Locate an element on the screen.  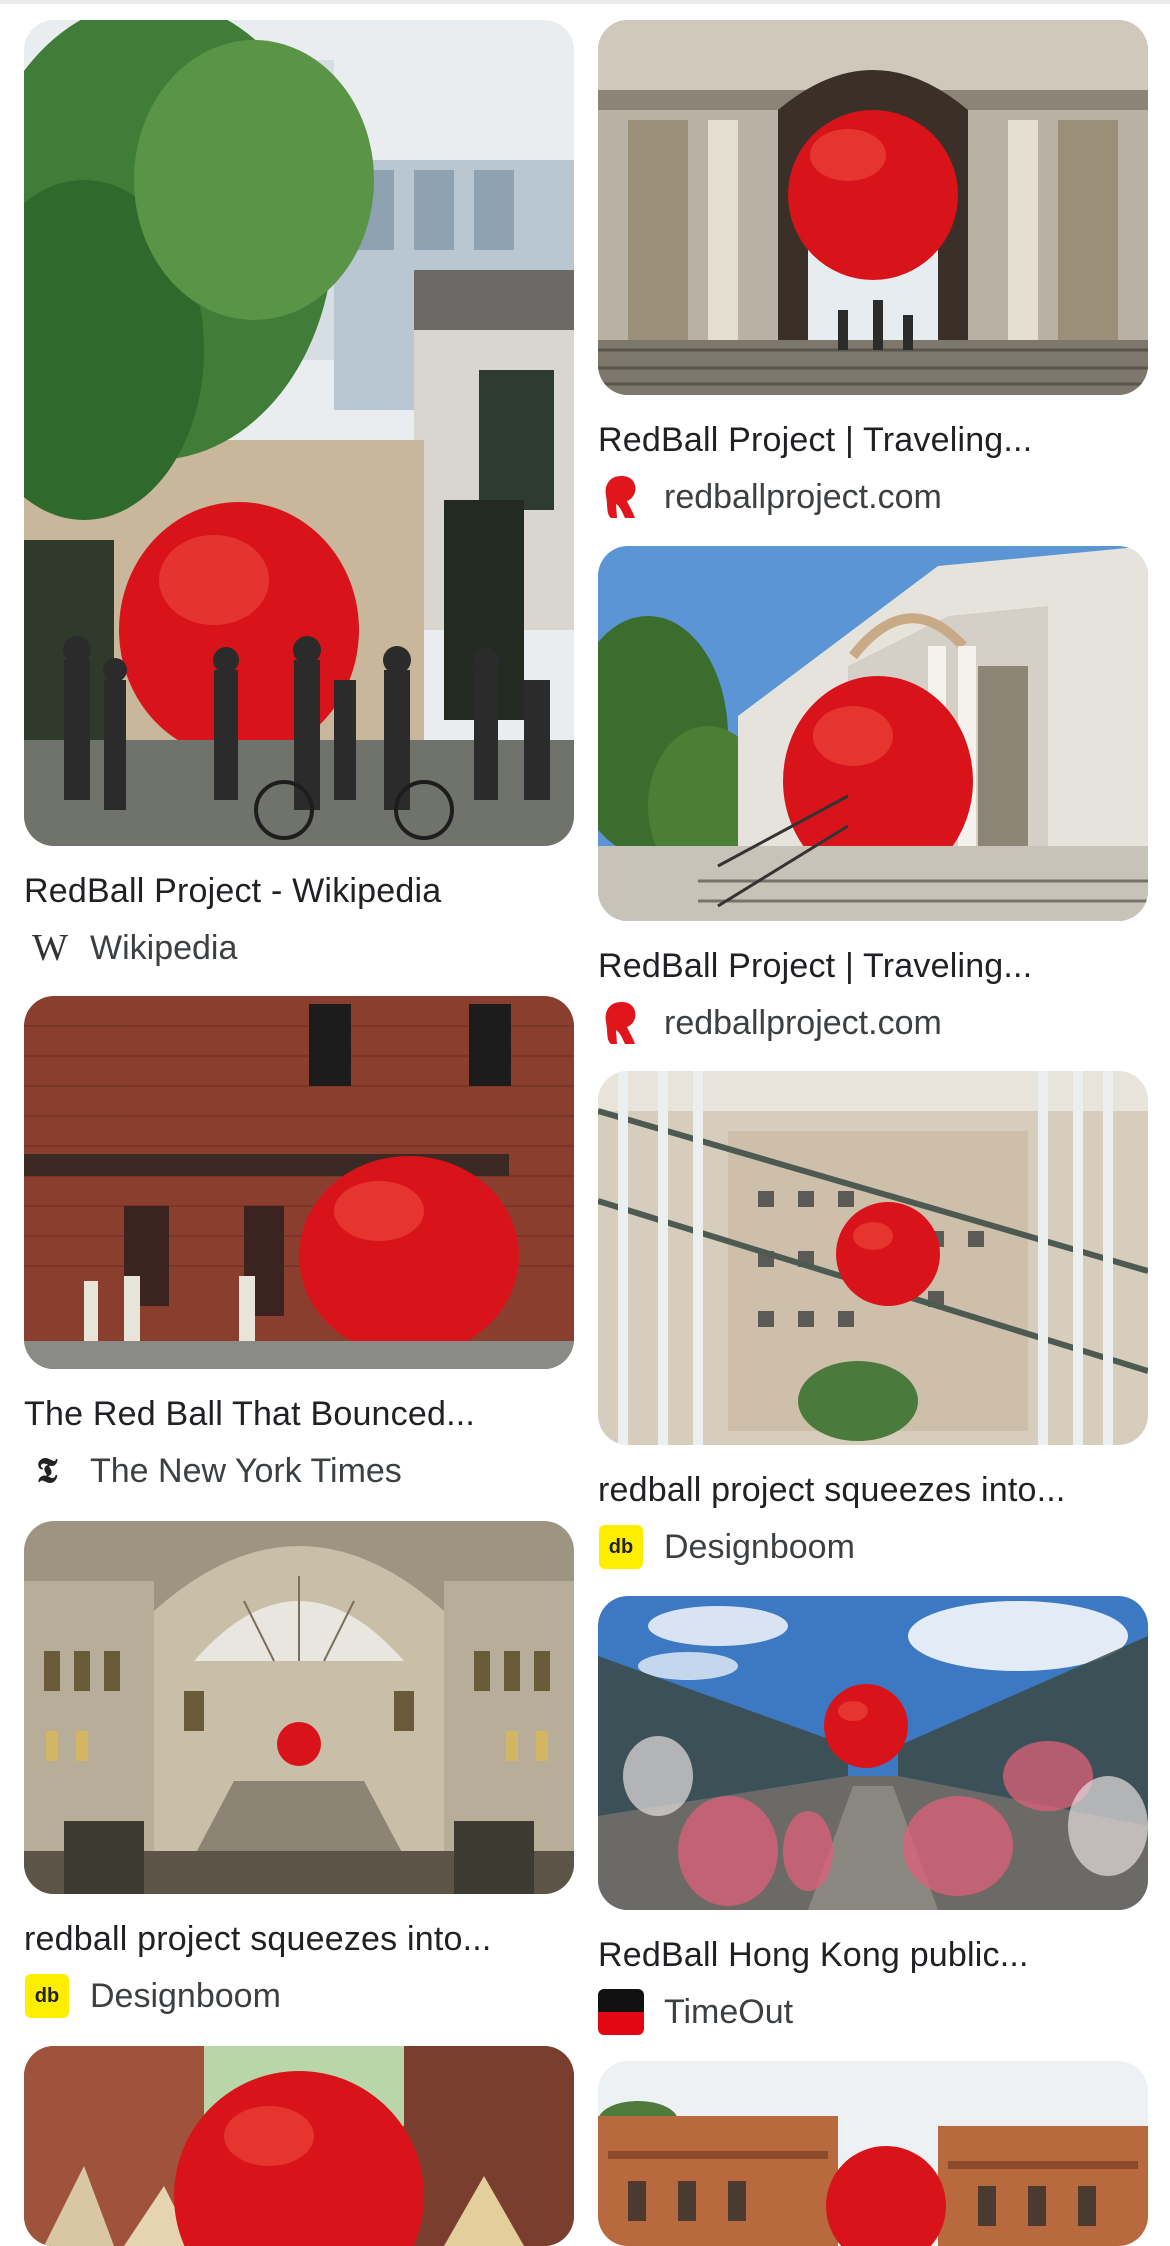
source-name: The New York Times is located at coordinates (246, 1470).